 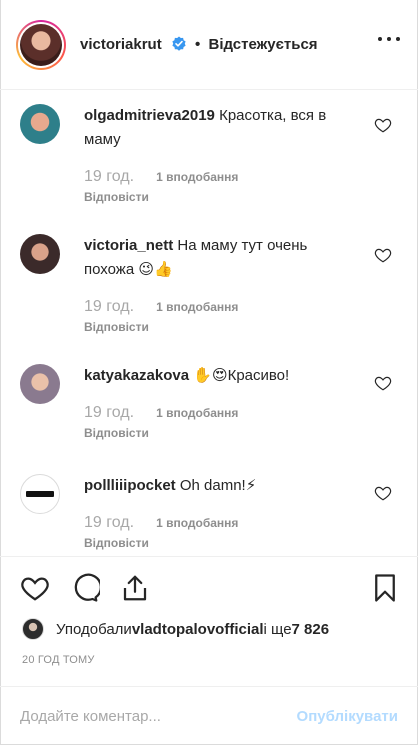 What do you see at coordinates (347, 716) in the screenshot?
I see `publish-button: Опублікувати` at bounding box center [347, 716].